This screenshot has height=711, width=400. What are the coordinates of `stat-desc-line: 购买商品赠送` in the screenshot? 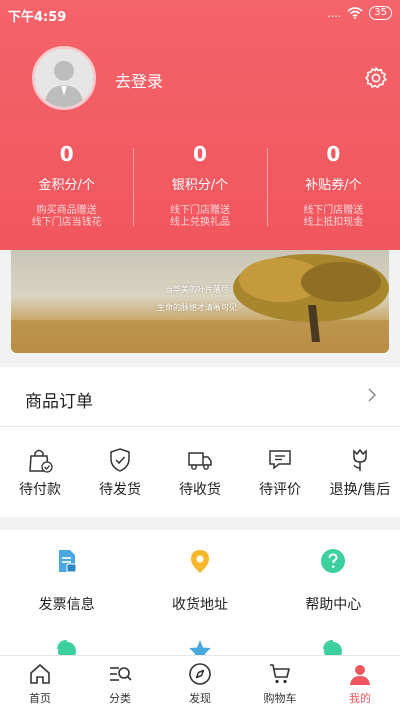 It's located at (66, 210).